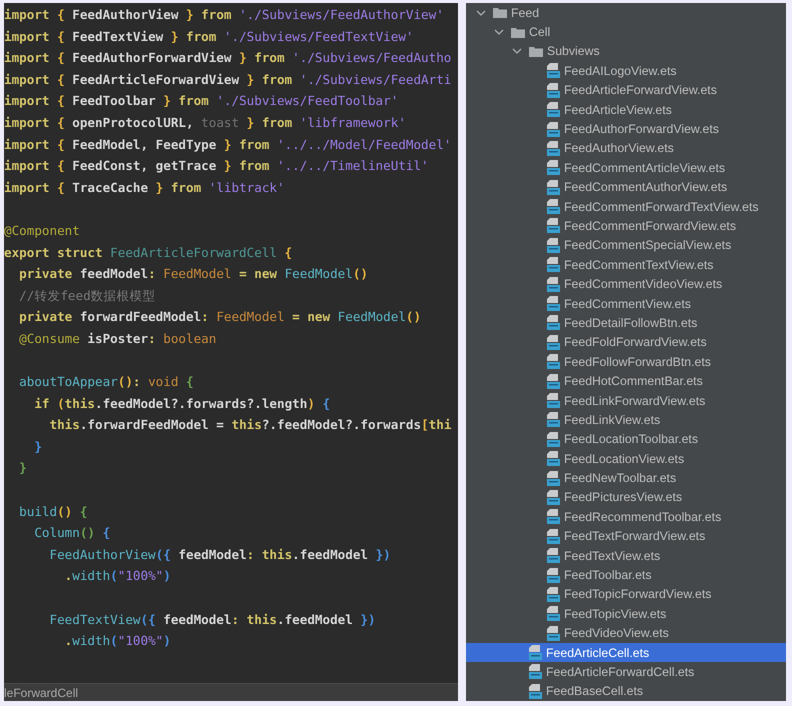 The image size is (792, 706). I want to click on tree-item: FeedVideoView.ets, so click(626, 633).